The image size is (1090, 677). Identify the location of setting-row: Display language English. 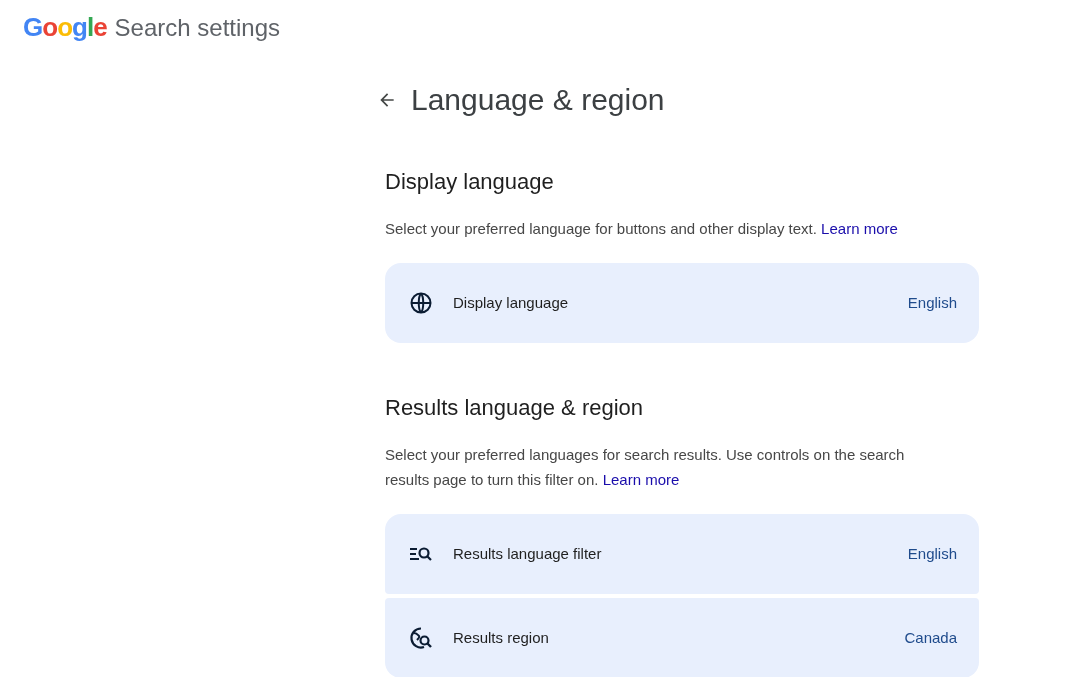
(682, 303).